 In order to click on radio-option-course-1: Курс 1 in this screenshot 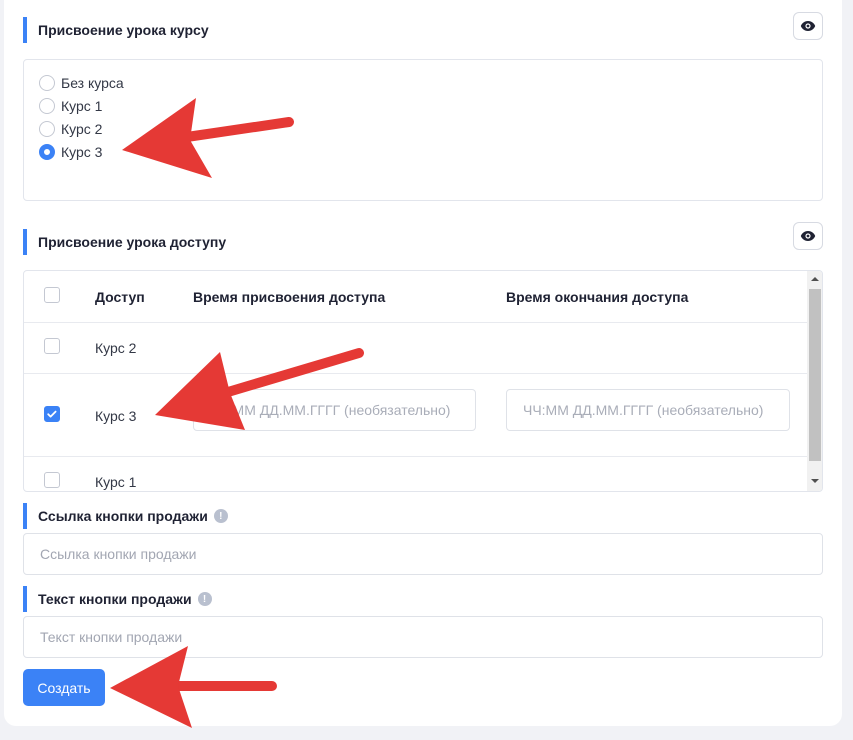, I will do `click(70, 106)`.